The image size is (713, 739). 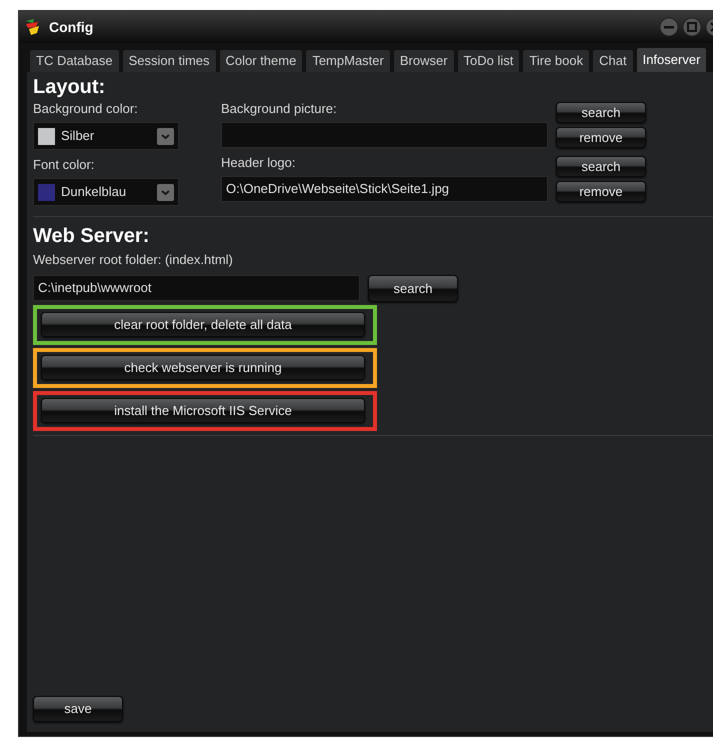 I want to click on button: save, so click(x=78, y=709).